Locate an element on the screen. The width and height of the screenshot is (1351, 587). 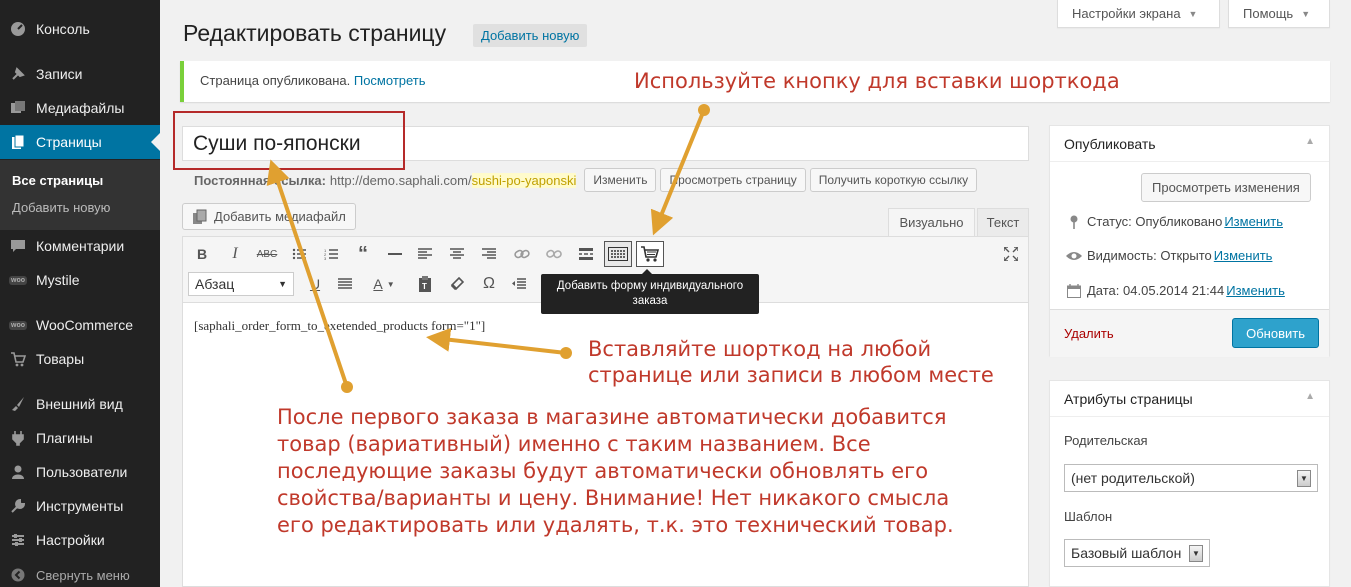
paste-as-text-icon: T is located at coordinates (425, 284).